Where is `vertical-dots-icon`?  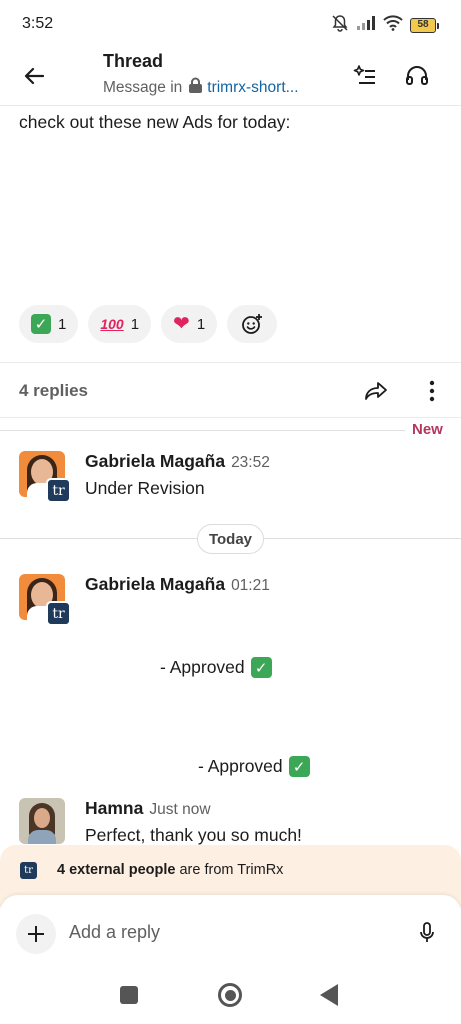
vertical-dots-icon is located at coordinates (432, 391).